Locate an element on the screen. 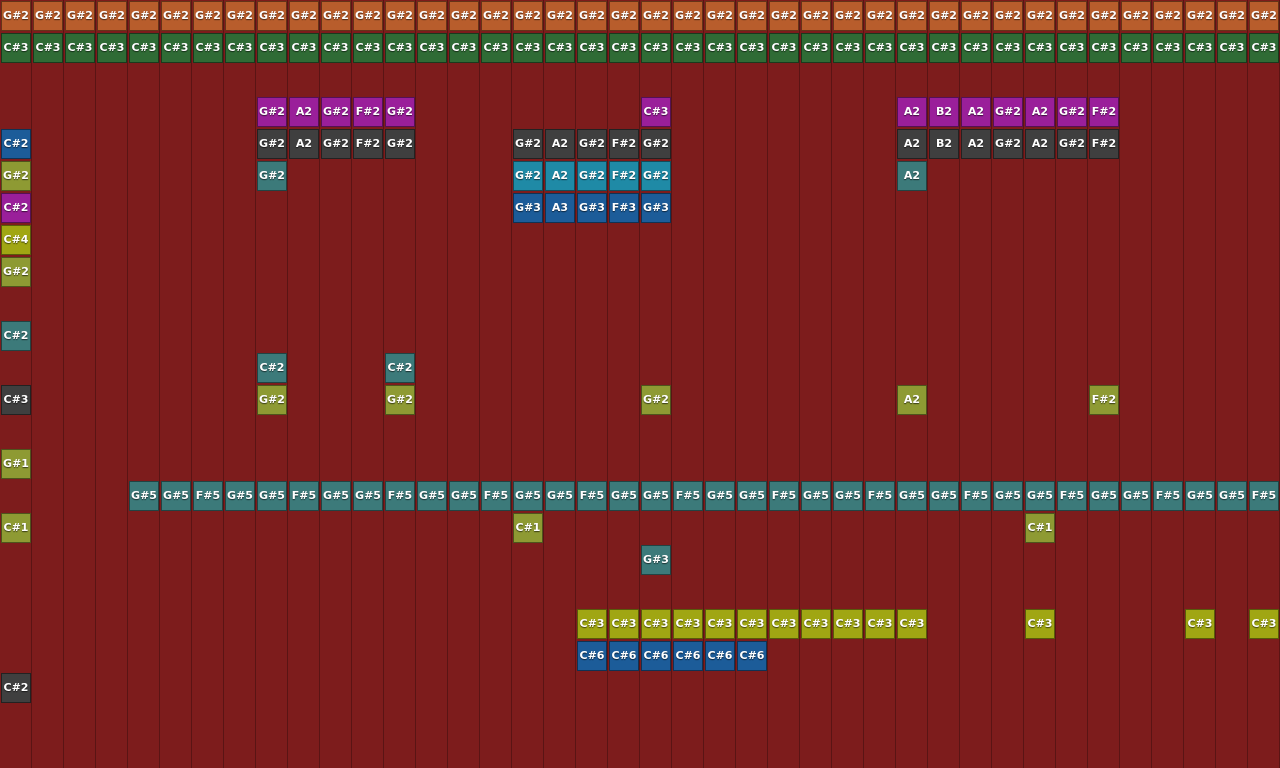 The height and width of the screenshot is (768, 1280). note-cell: B2 is located at coordinates (944, 144).